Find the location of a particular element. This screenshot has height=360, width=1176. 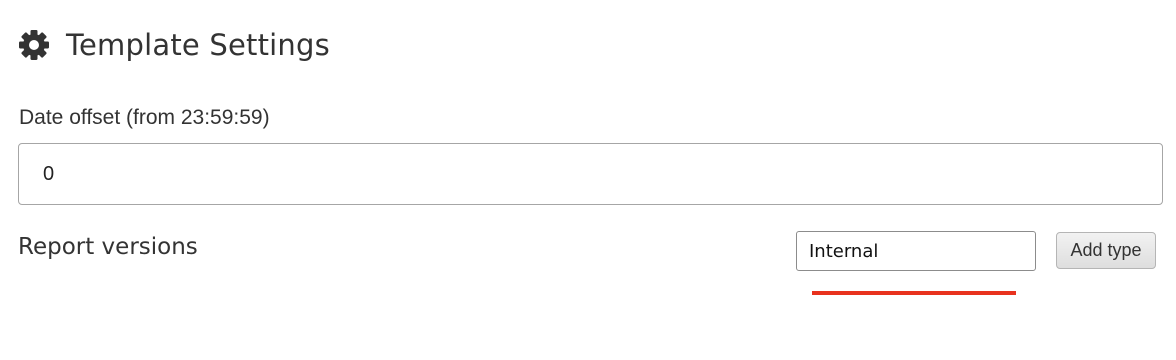

page-header: Template Settings is located at coordinates (174, 45).